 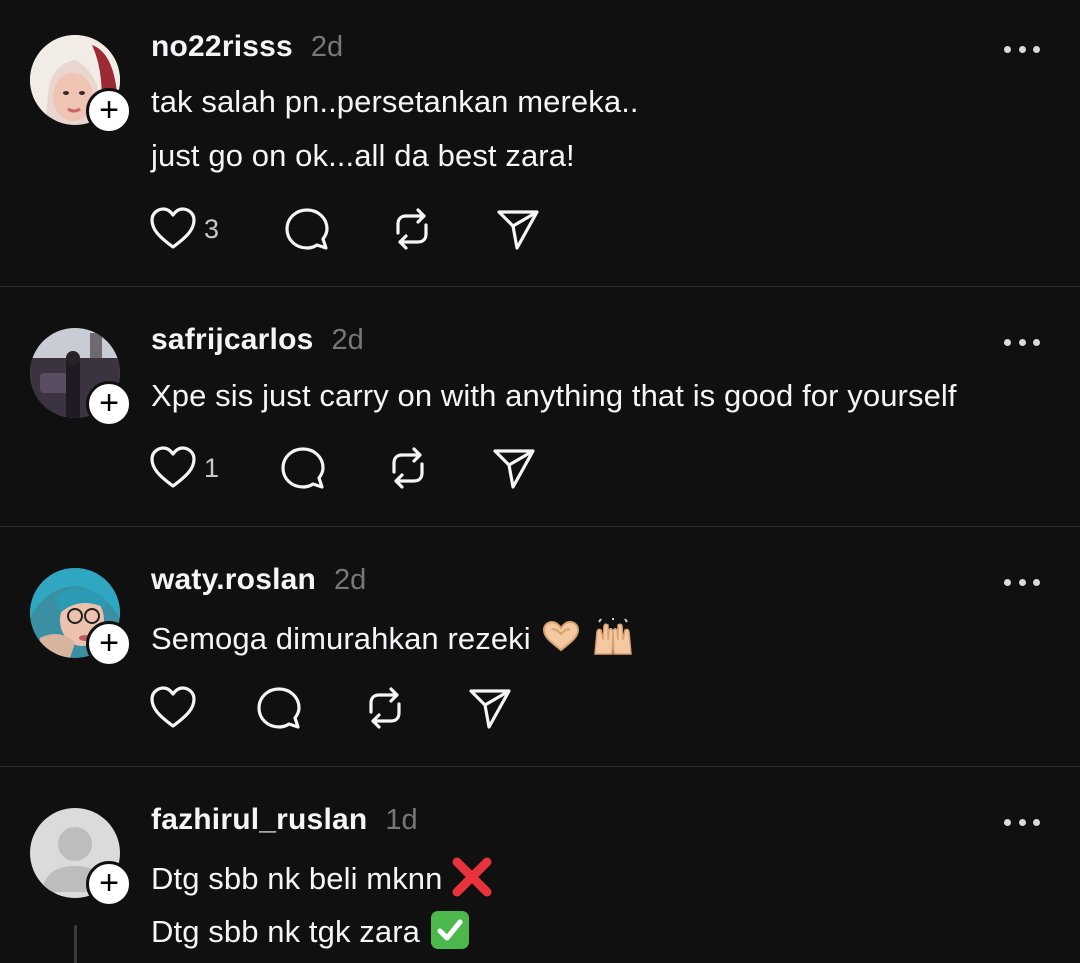 I want to click on post-header: fazhirul_ruslan 1d, so click(x=284, y=823).